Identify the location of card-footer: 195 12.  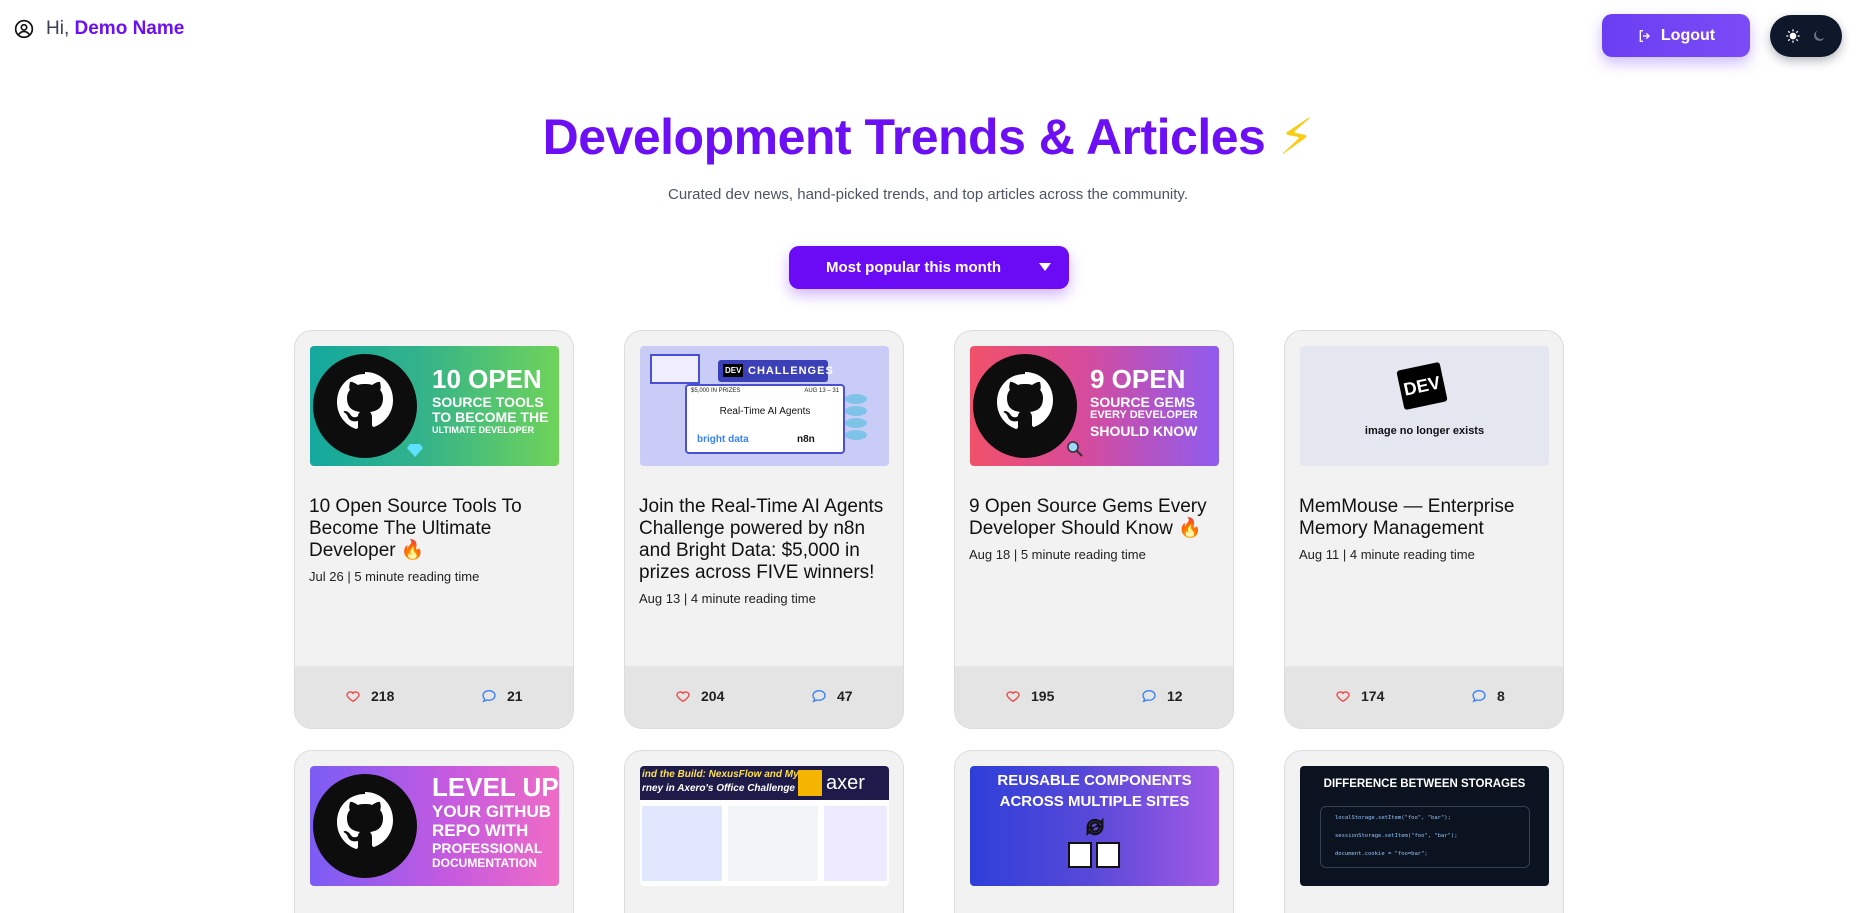
(1094, 697).